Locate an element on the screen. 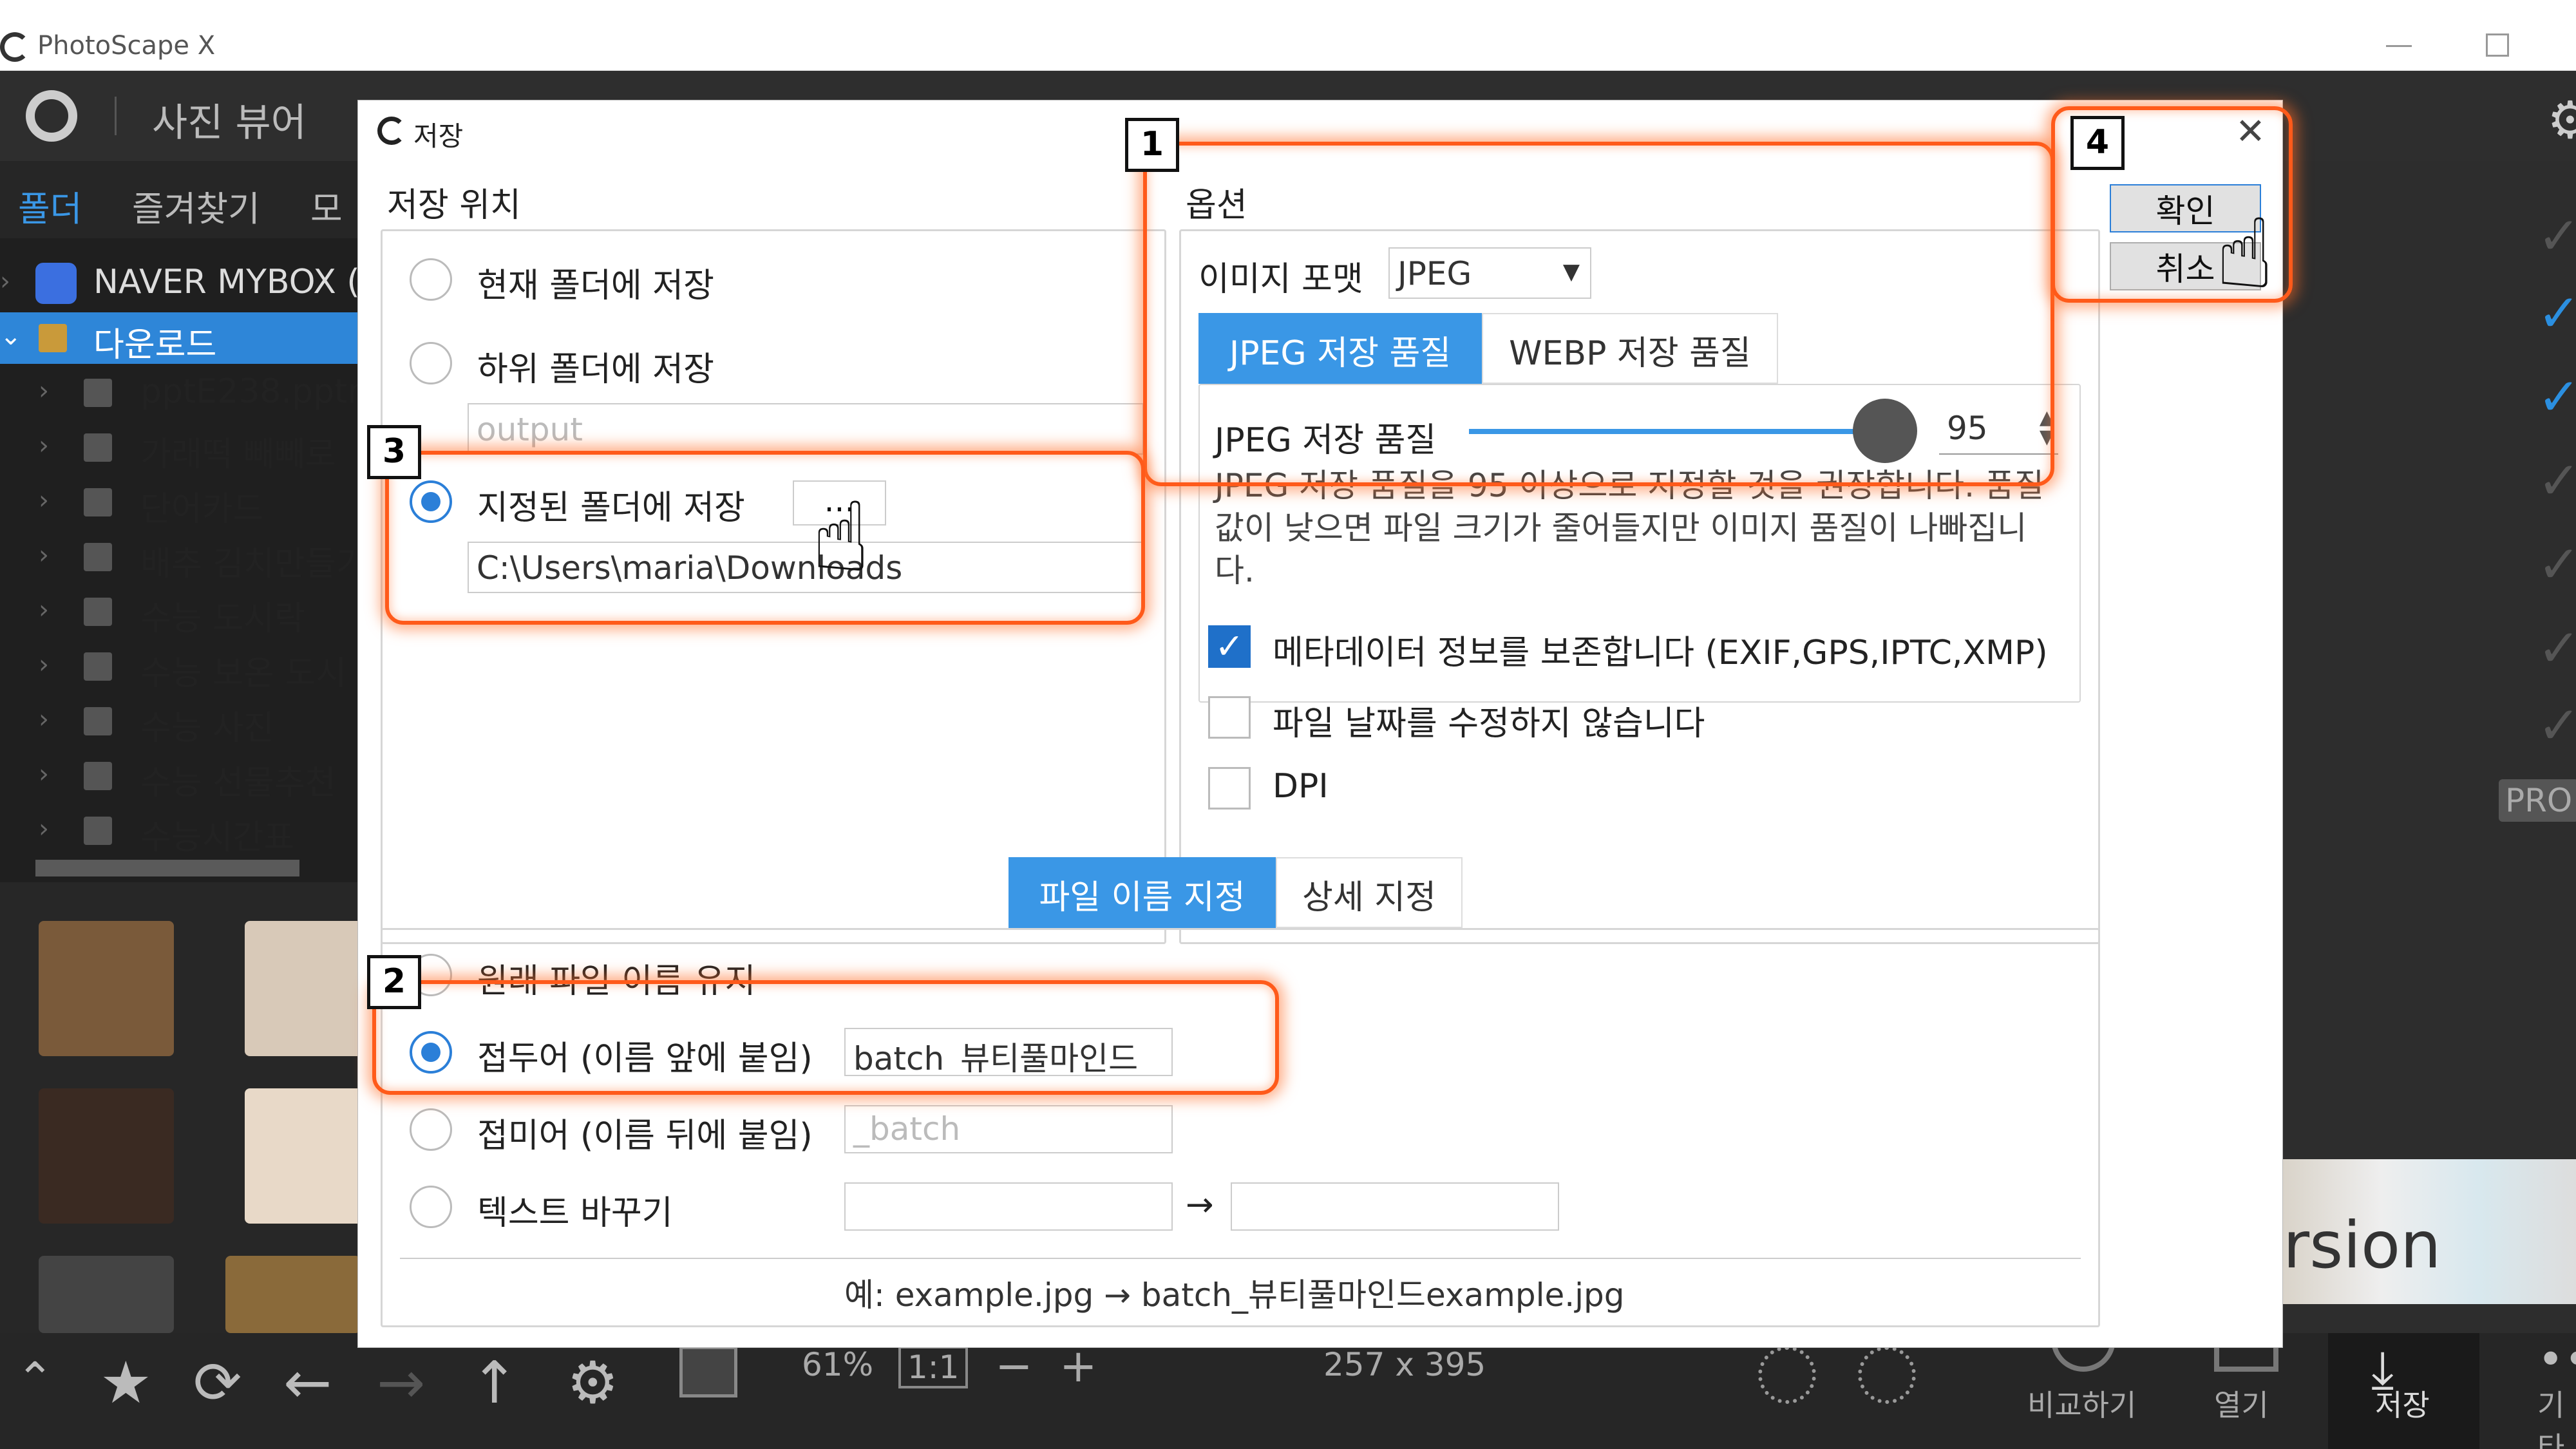  replace-from-input is located at coordinates (1008, 1206).